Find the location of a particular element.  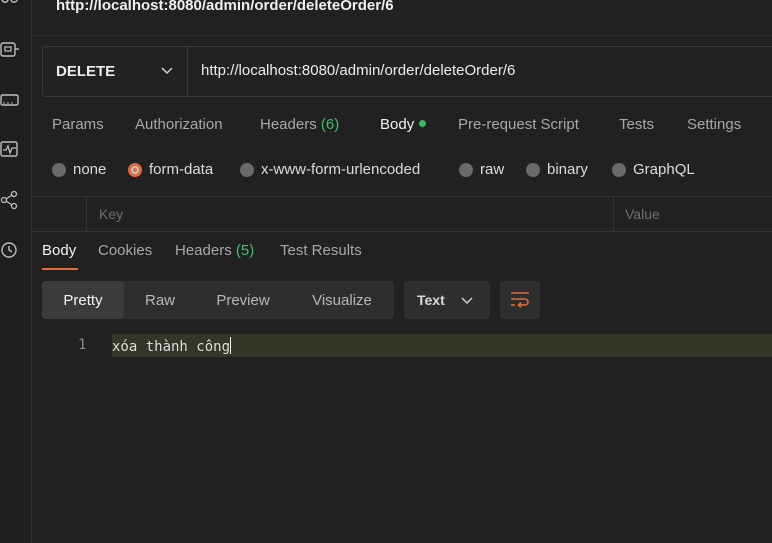

environments-icon is located at coordinates (10, 100).